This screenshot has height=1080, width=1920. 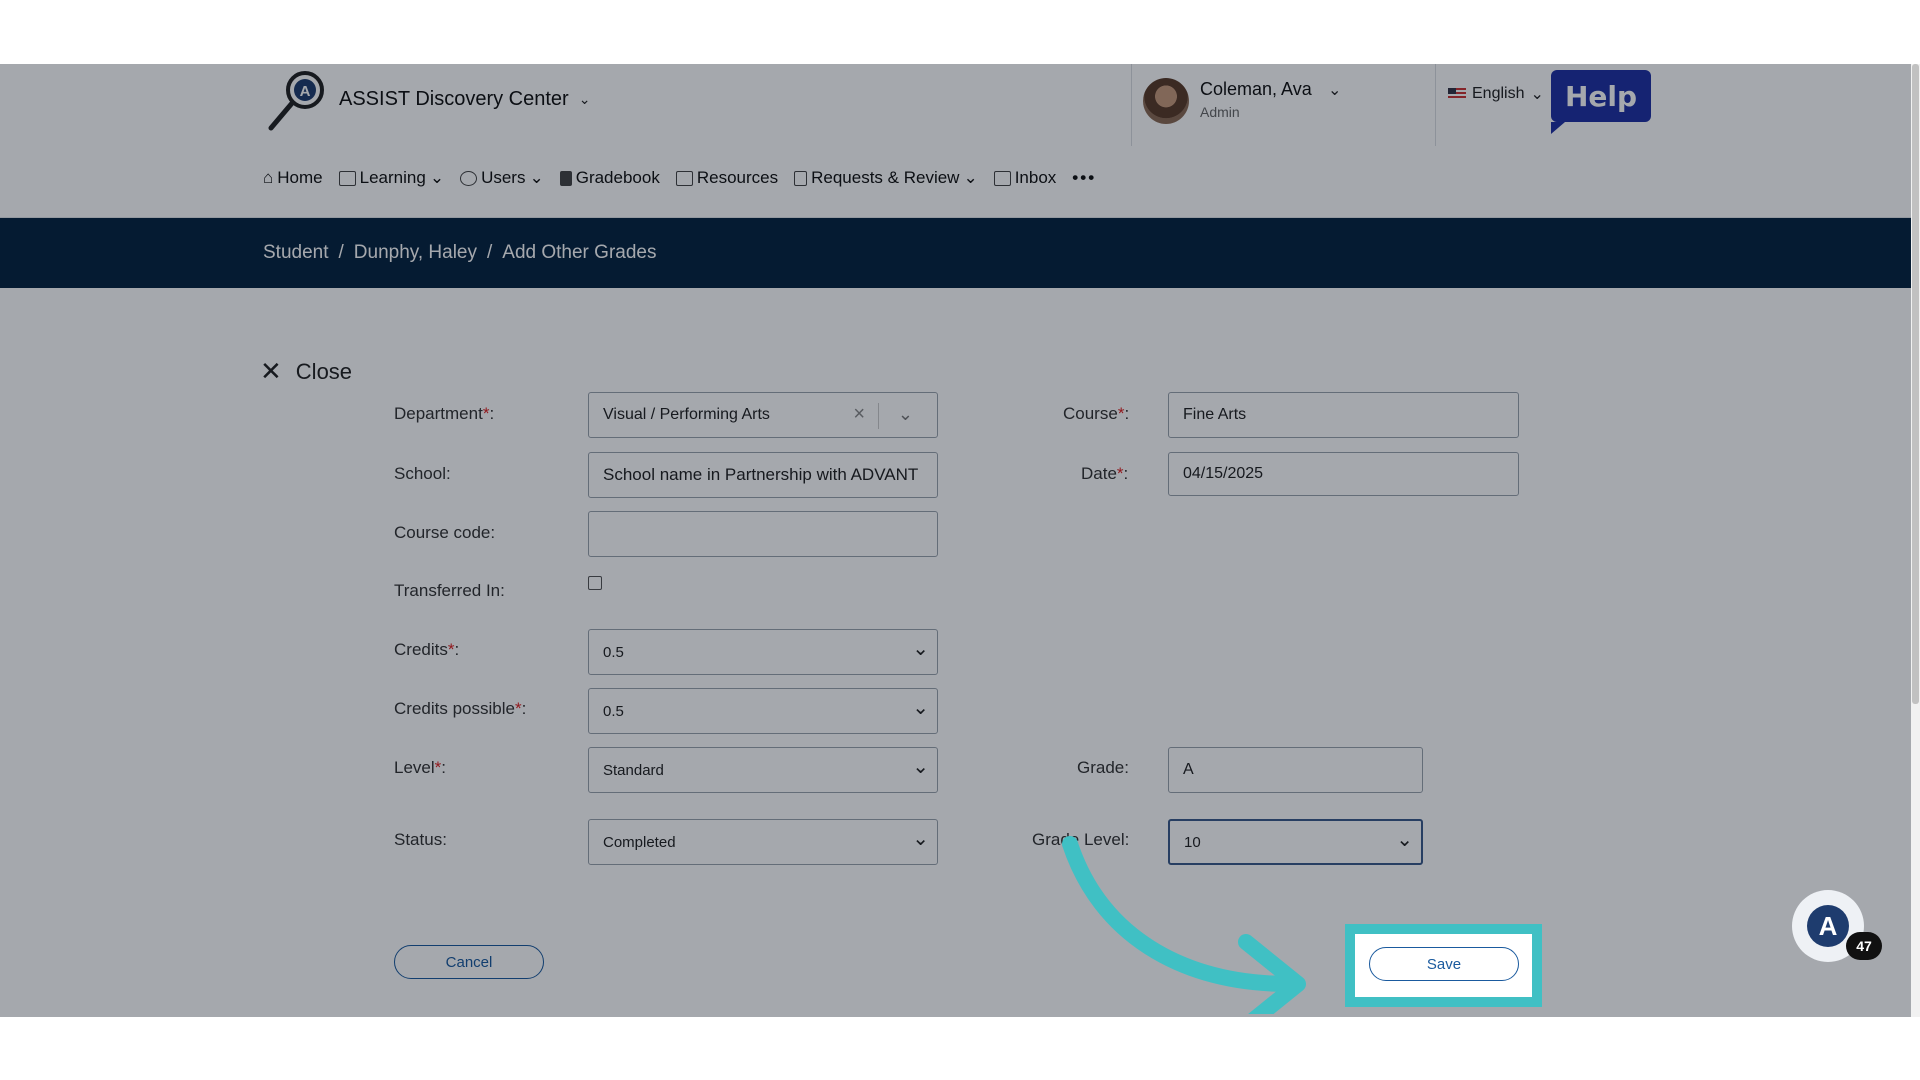 What do you see at coordinates (763, 770) in the screenshot?
I see `level-select: Standard` at bounding box center [763, 770].